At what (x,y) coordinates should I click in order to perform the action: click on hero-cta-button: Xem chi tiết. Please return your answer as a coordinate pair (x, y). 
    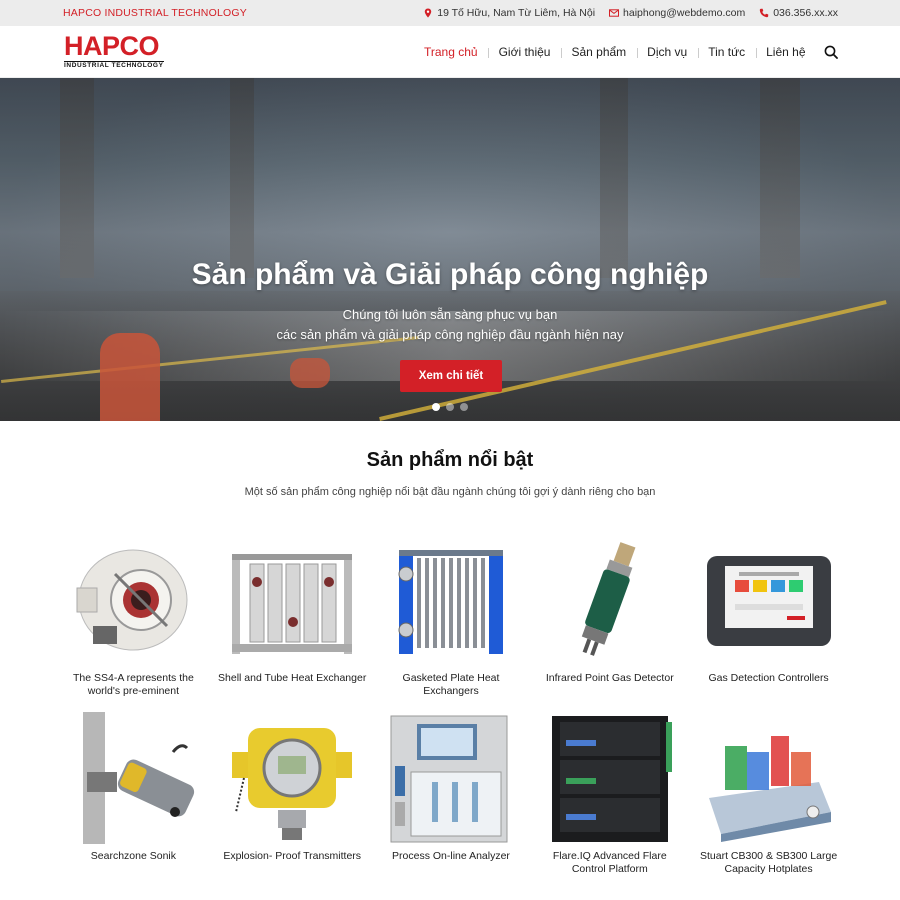
    Looking at the image, I should click on (451, 376).